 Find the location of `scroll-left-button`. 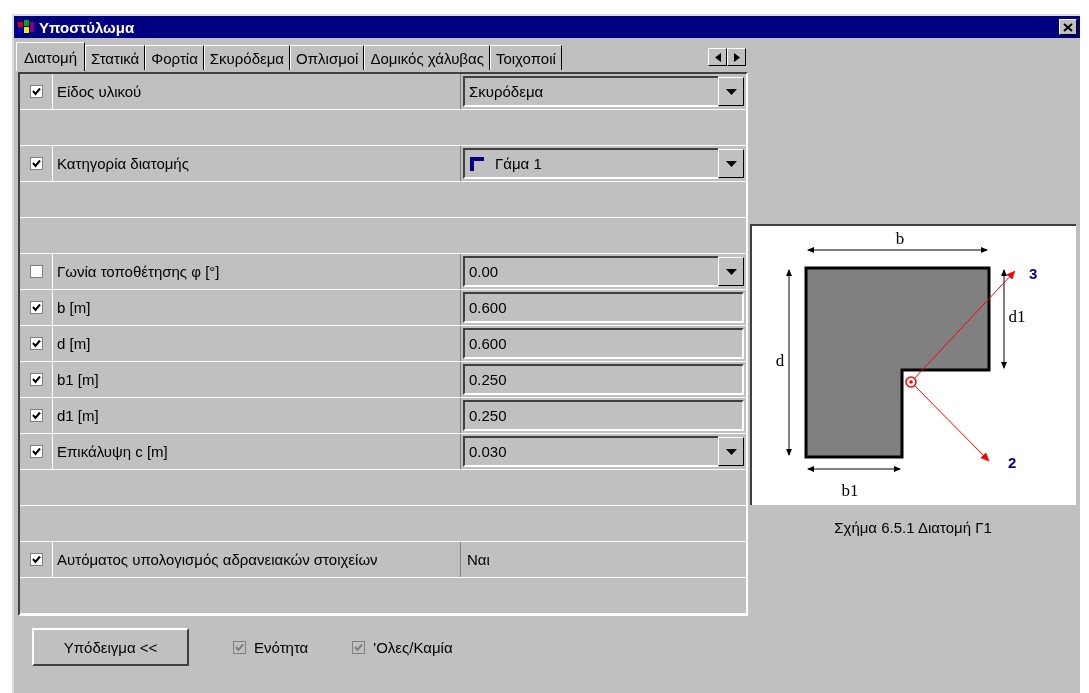

scroll-left-button is located at coordinates (717, 57).